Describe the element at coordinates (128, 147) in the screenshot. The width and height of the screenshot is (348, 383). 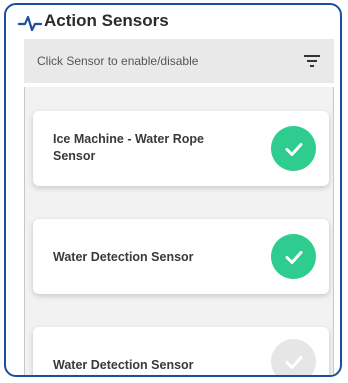
I see `sensor-label: Ice Machine - Water Rope Sensor` at that location.